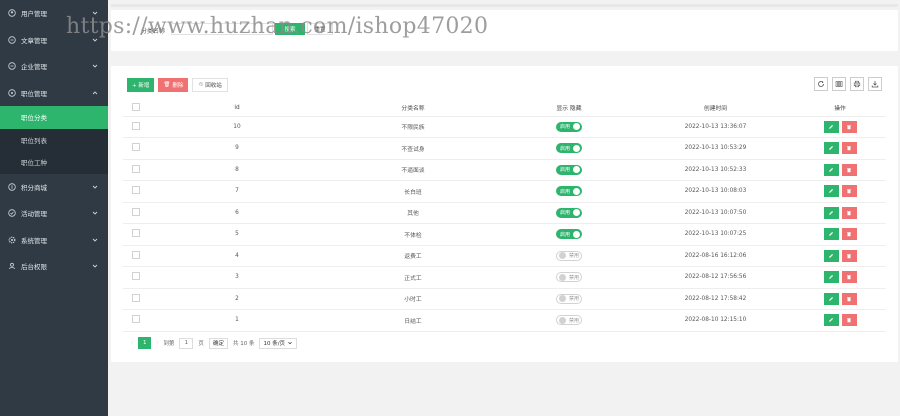 The width and height of the screenshot is (900, 416). Describe the element at coordinates (54, 240) in the screenshot. I see `sidebar-item-system: 系统管理` at that location.